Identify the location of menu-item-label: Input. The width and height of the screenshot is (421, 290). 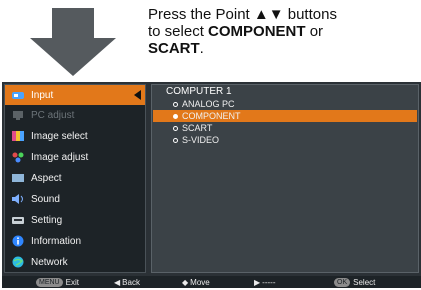
(42, 95).